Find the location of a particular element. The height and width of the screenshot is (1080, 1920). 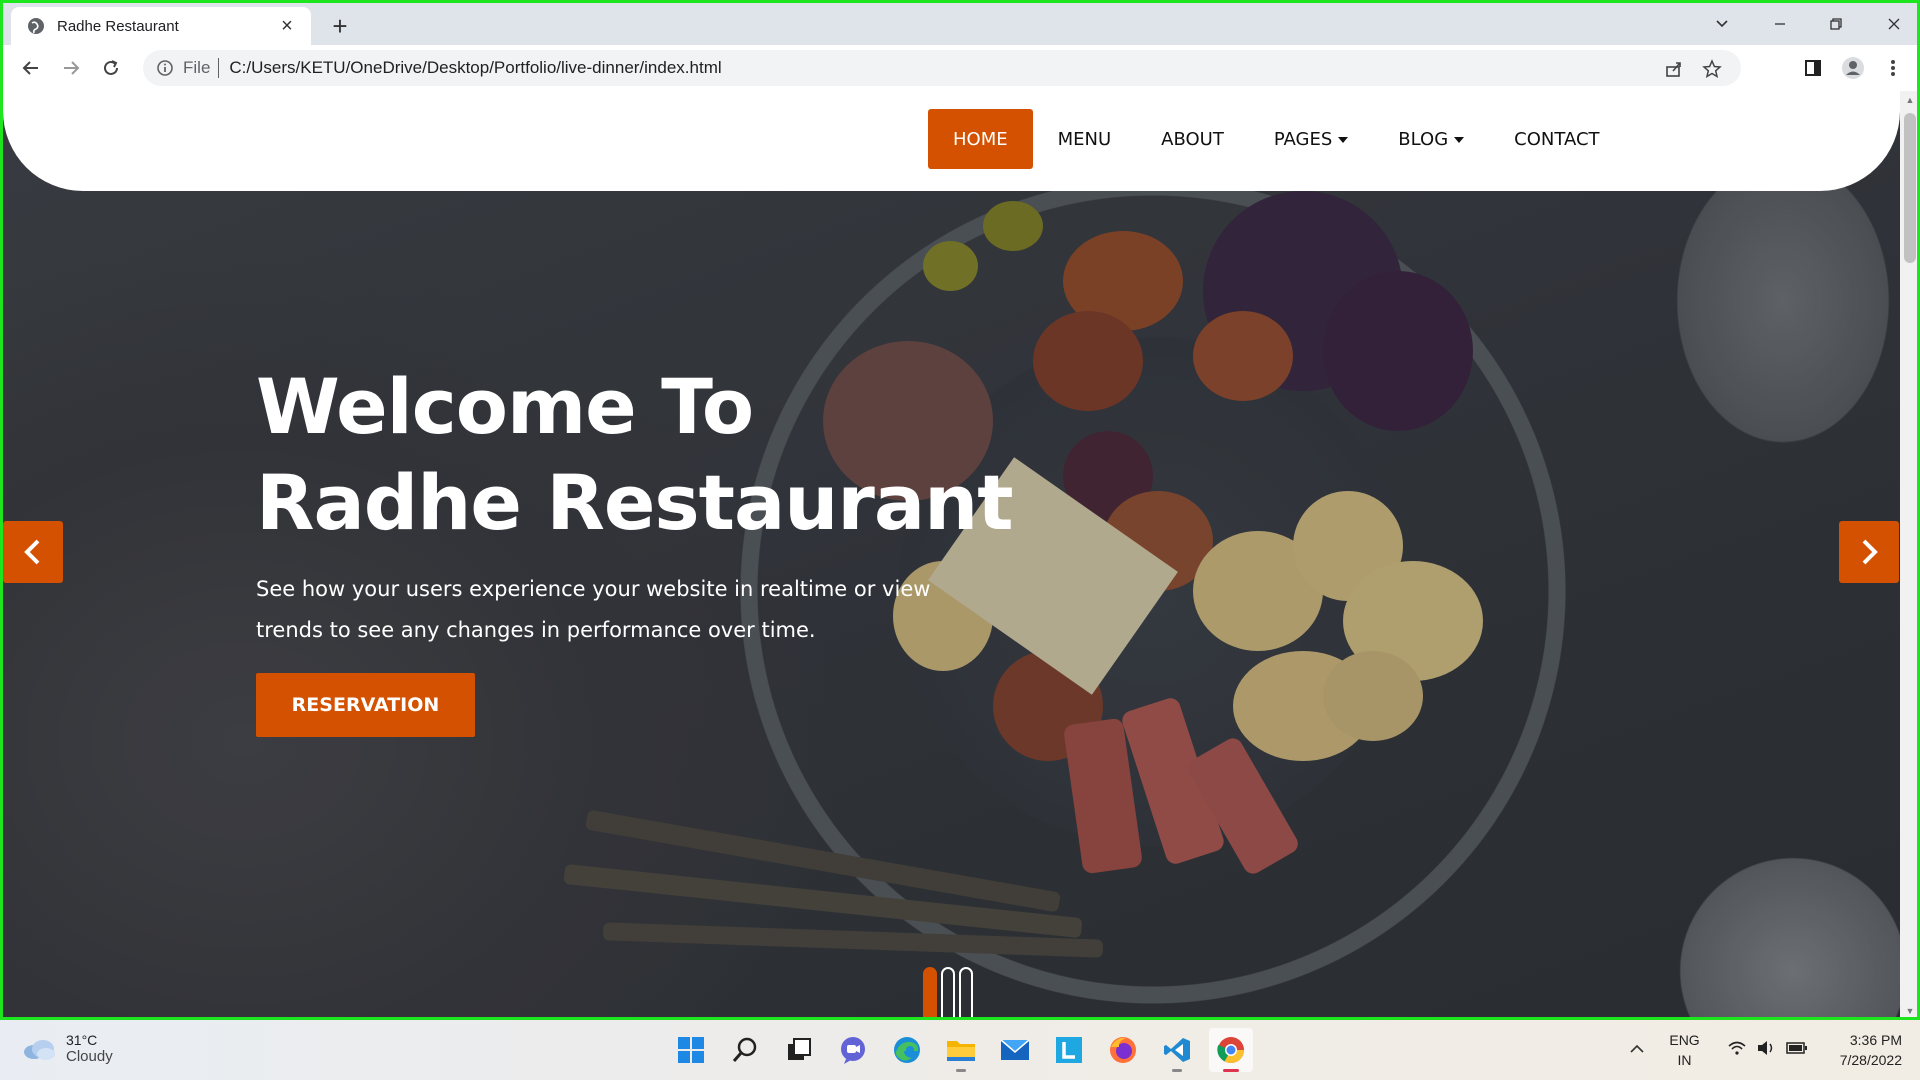

browser-tab: Radhe Restaurant × is located at coordinates (161, 26).